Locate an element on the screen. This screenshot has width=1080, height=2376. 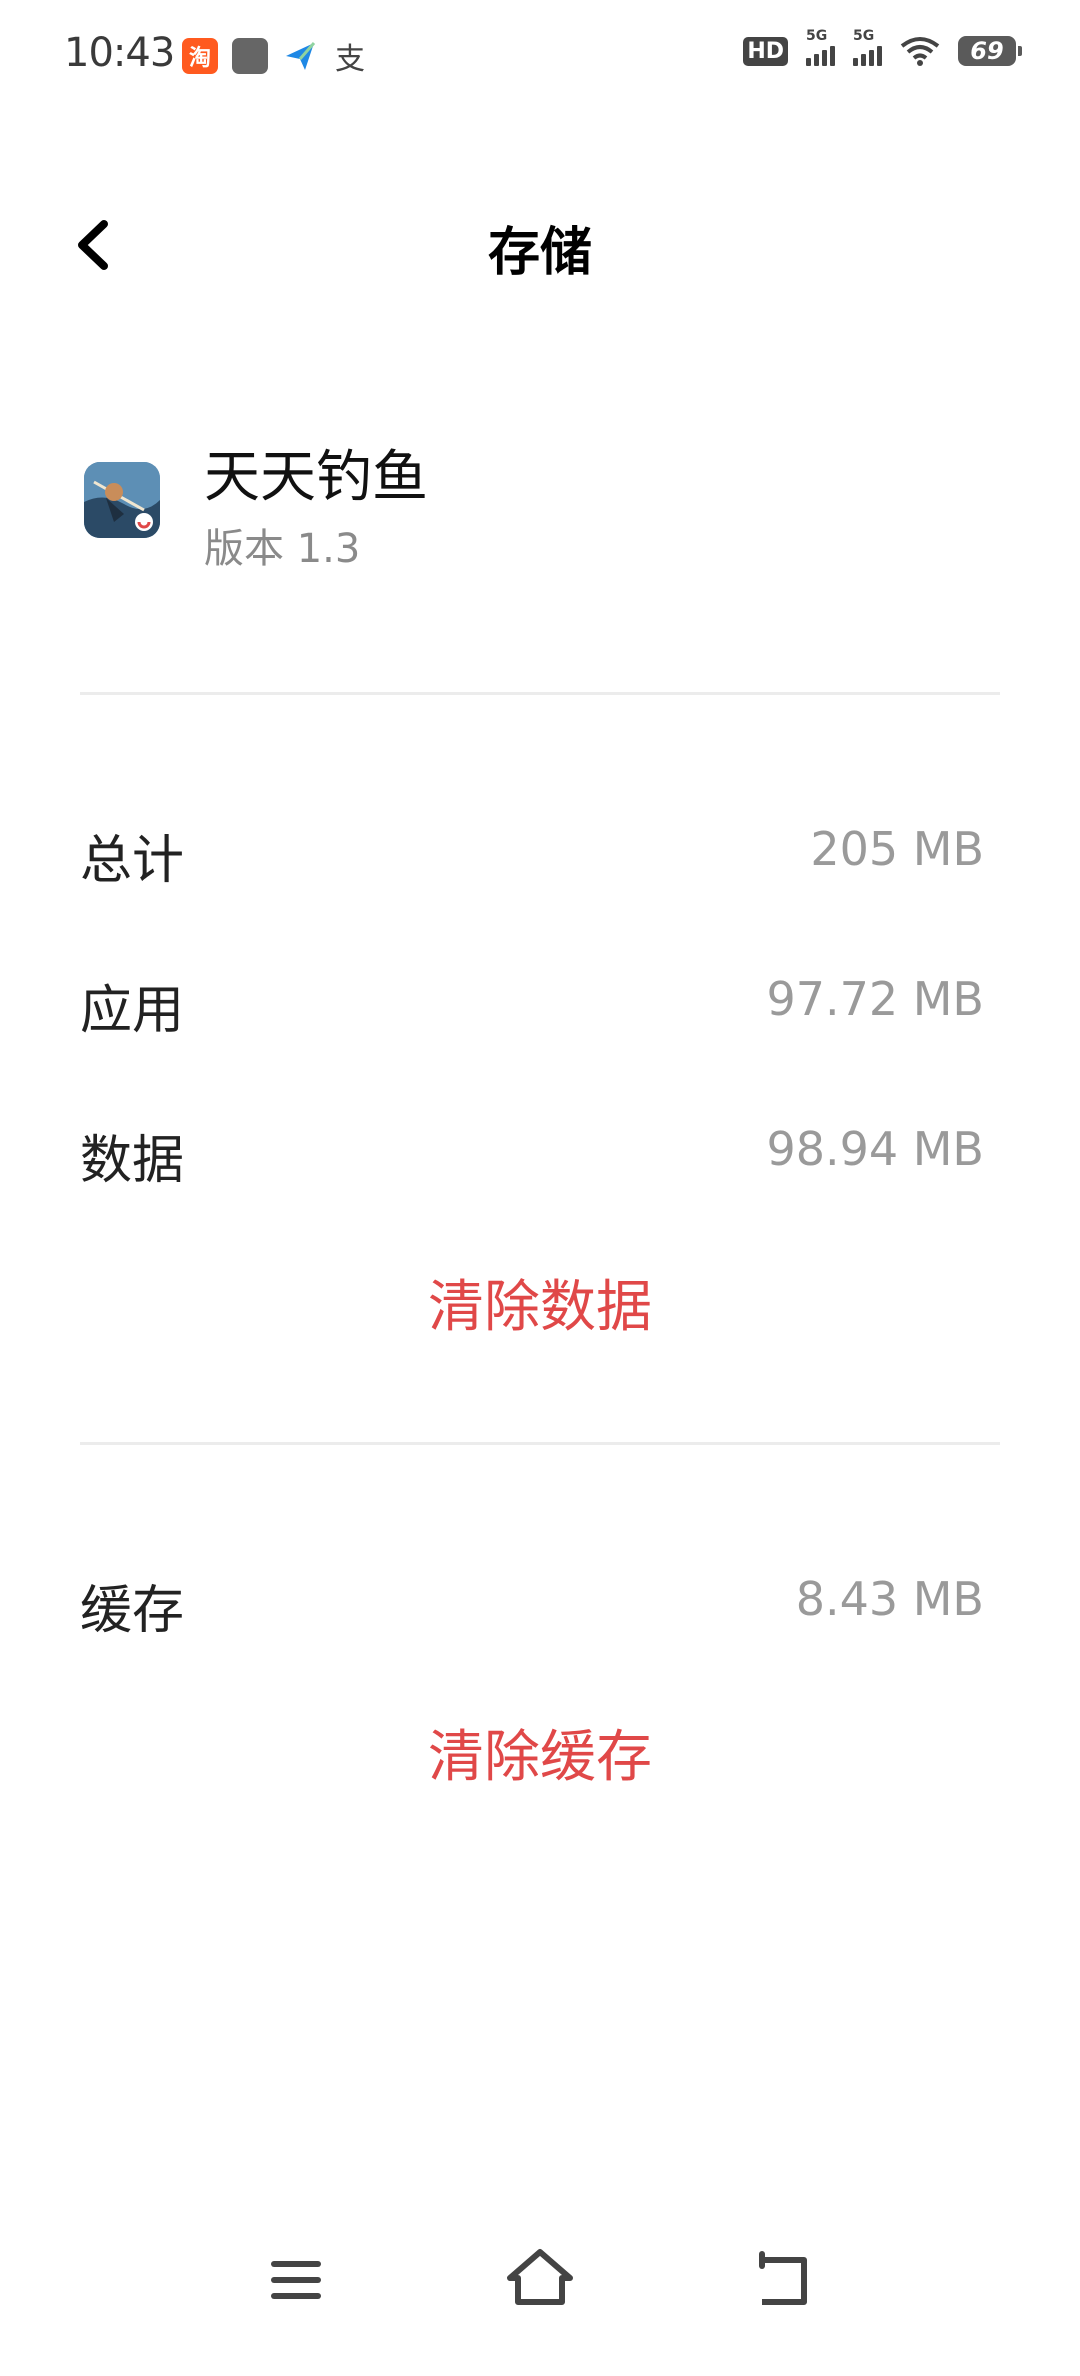
app-info: 天天钓鱼 版本 1.3 is located at coordinates (544, 507).